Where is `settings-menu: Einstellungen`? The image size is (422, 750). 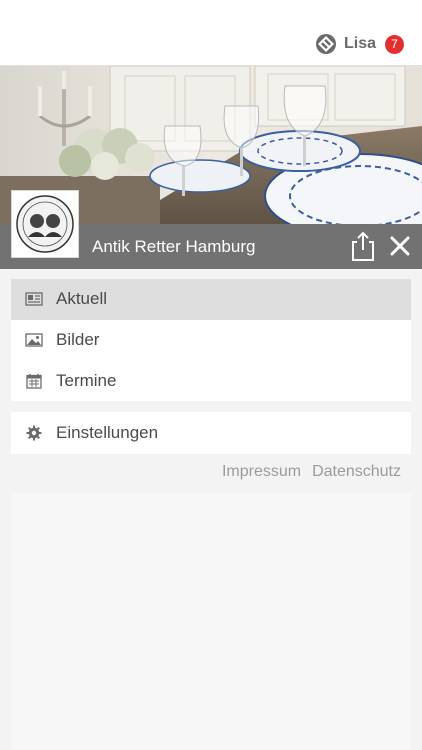 settings-menu: Einstellungen is located at coordinates (211, 433).